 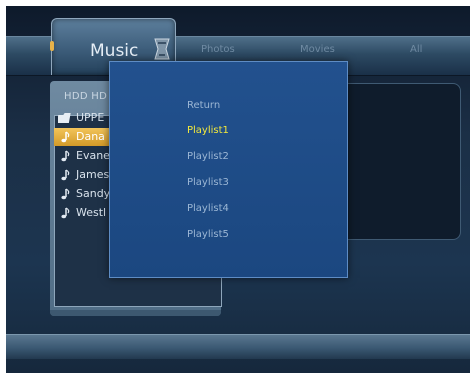 I want to click on list-item-label: UPPE, so click(x=90, y=117).